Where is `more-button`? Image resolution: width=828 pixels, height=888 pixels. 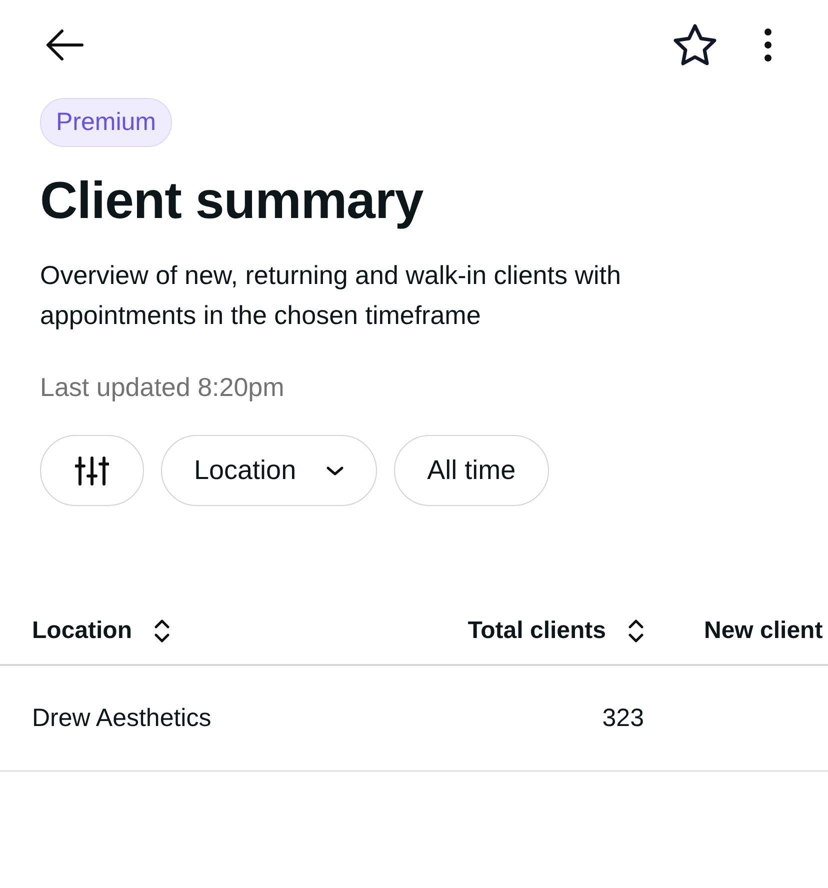
more-button is located at coordinates (768, 45).